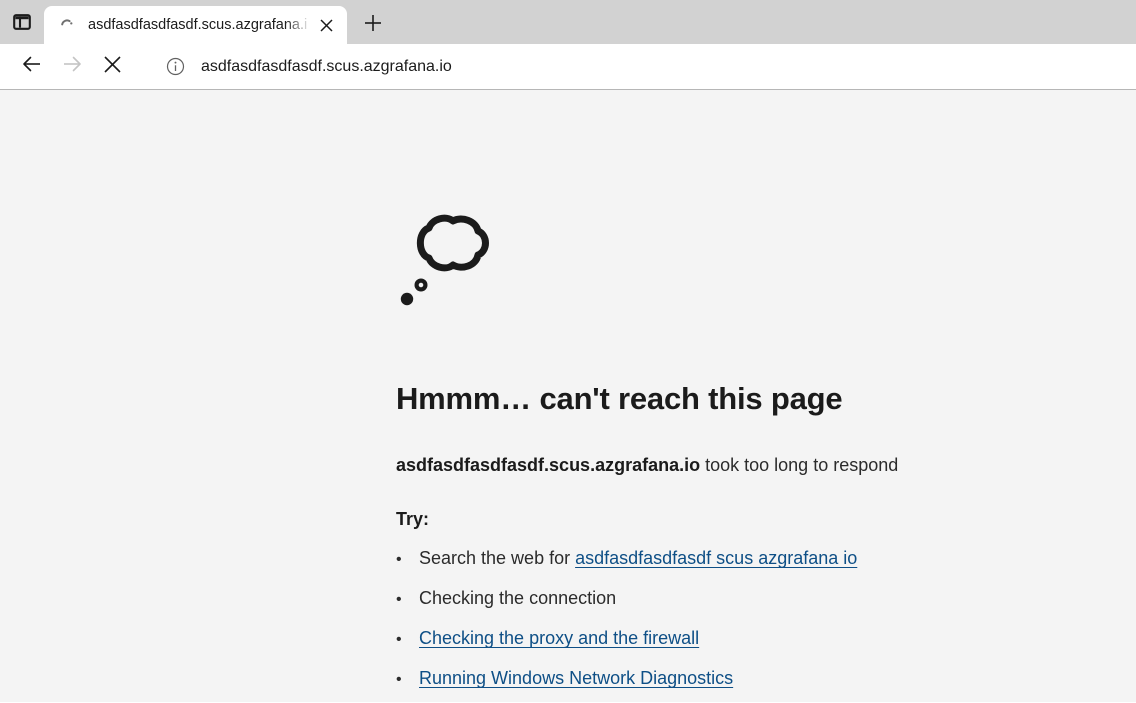 The width and height of the screenshot is (1136, 703). What do you see at coordinates (619, 398) in the screenshot?
I see `page-title: Hmmm… can't reach this page` at bounding box center [619, 398].